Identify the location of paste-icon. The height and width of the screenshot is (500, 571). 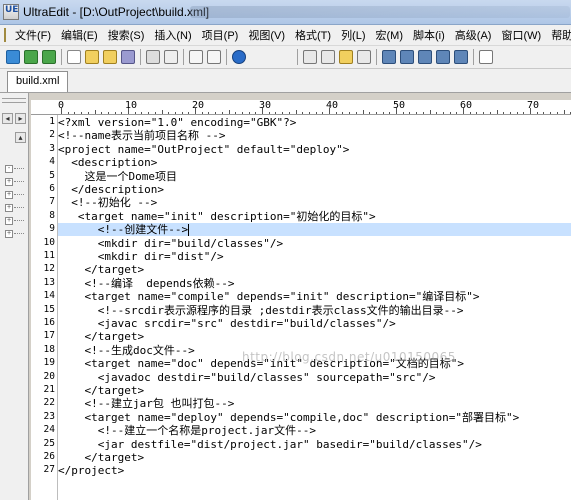
(346, 57).